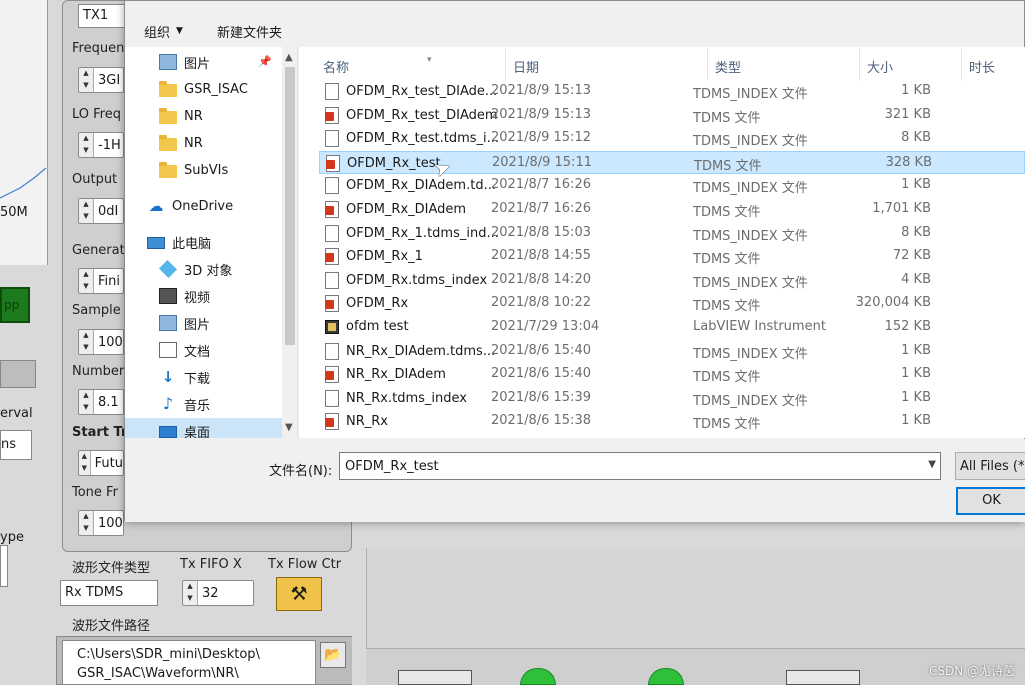  Describe the element at coordinates (101, 211) in the screenshot. I see `output-control: ▲ ▼ 0dI` at that location.